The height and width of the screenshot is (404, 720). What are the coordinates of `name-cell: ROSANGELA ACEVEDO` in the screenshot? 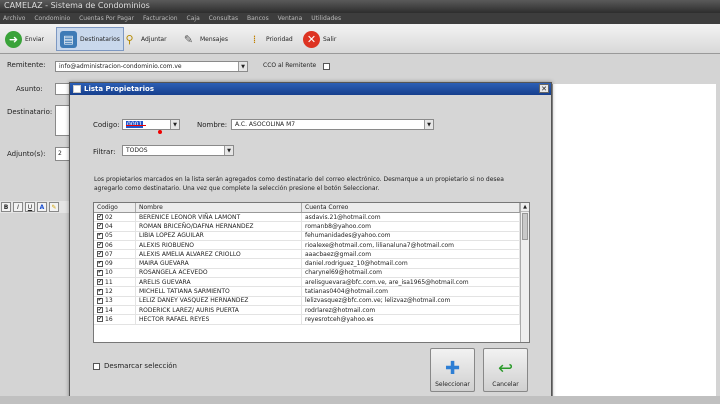 It's located at (219, 273).